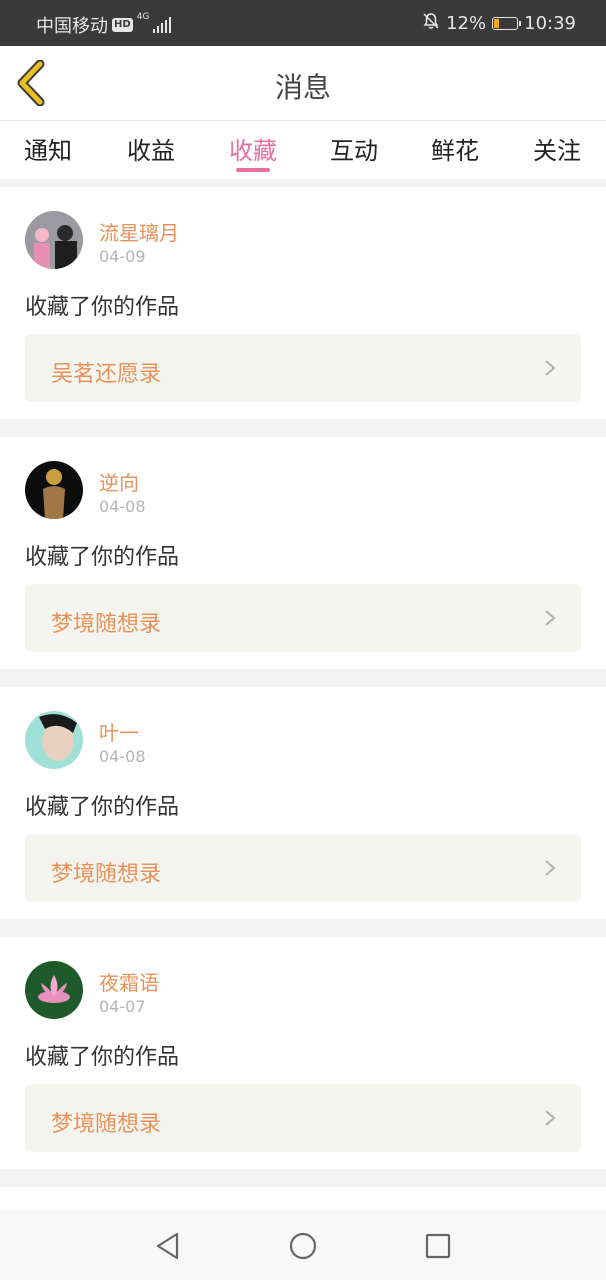 This screenshot has width=606, height=1280. Describe the element at coordinates (122, 256) in the screenshot. I see `notification-date: 04-09` at that location.